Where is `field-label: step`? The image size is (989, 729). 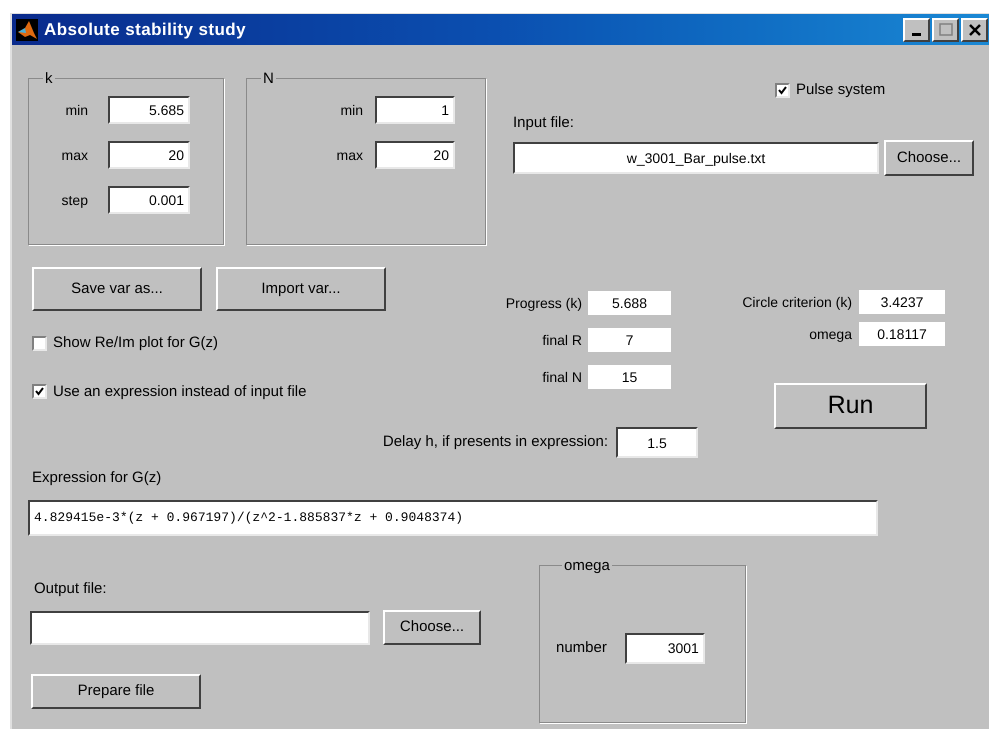 field-label: step is located at coordinates (74, 200).